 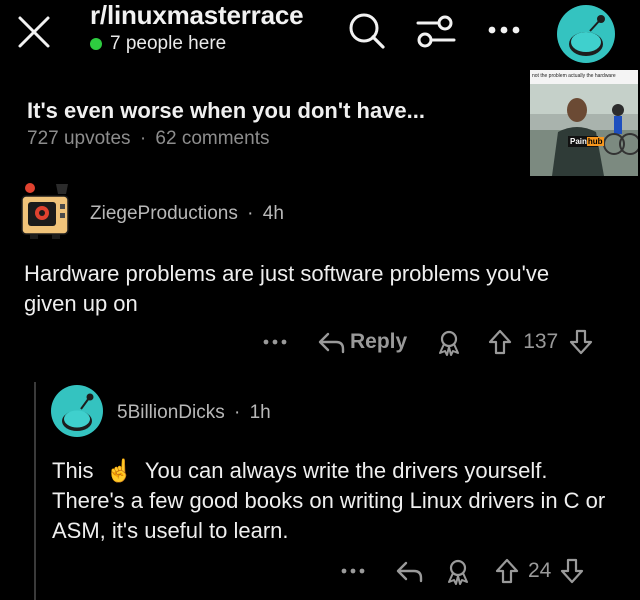 I want to click on close-button, so click(x=34, y=32).